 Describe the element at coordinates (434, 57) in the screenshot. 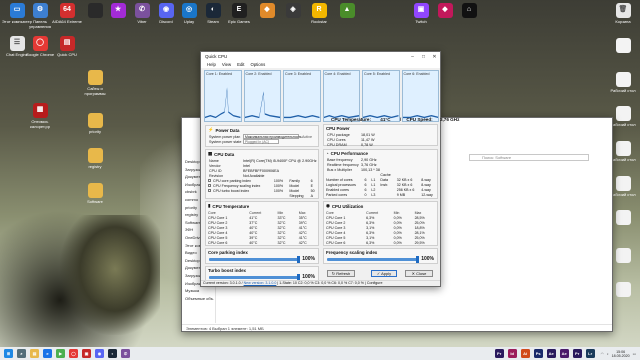

I see `close-window-button: ✕` at that location.